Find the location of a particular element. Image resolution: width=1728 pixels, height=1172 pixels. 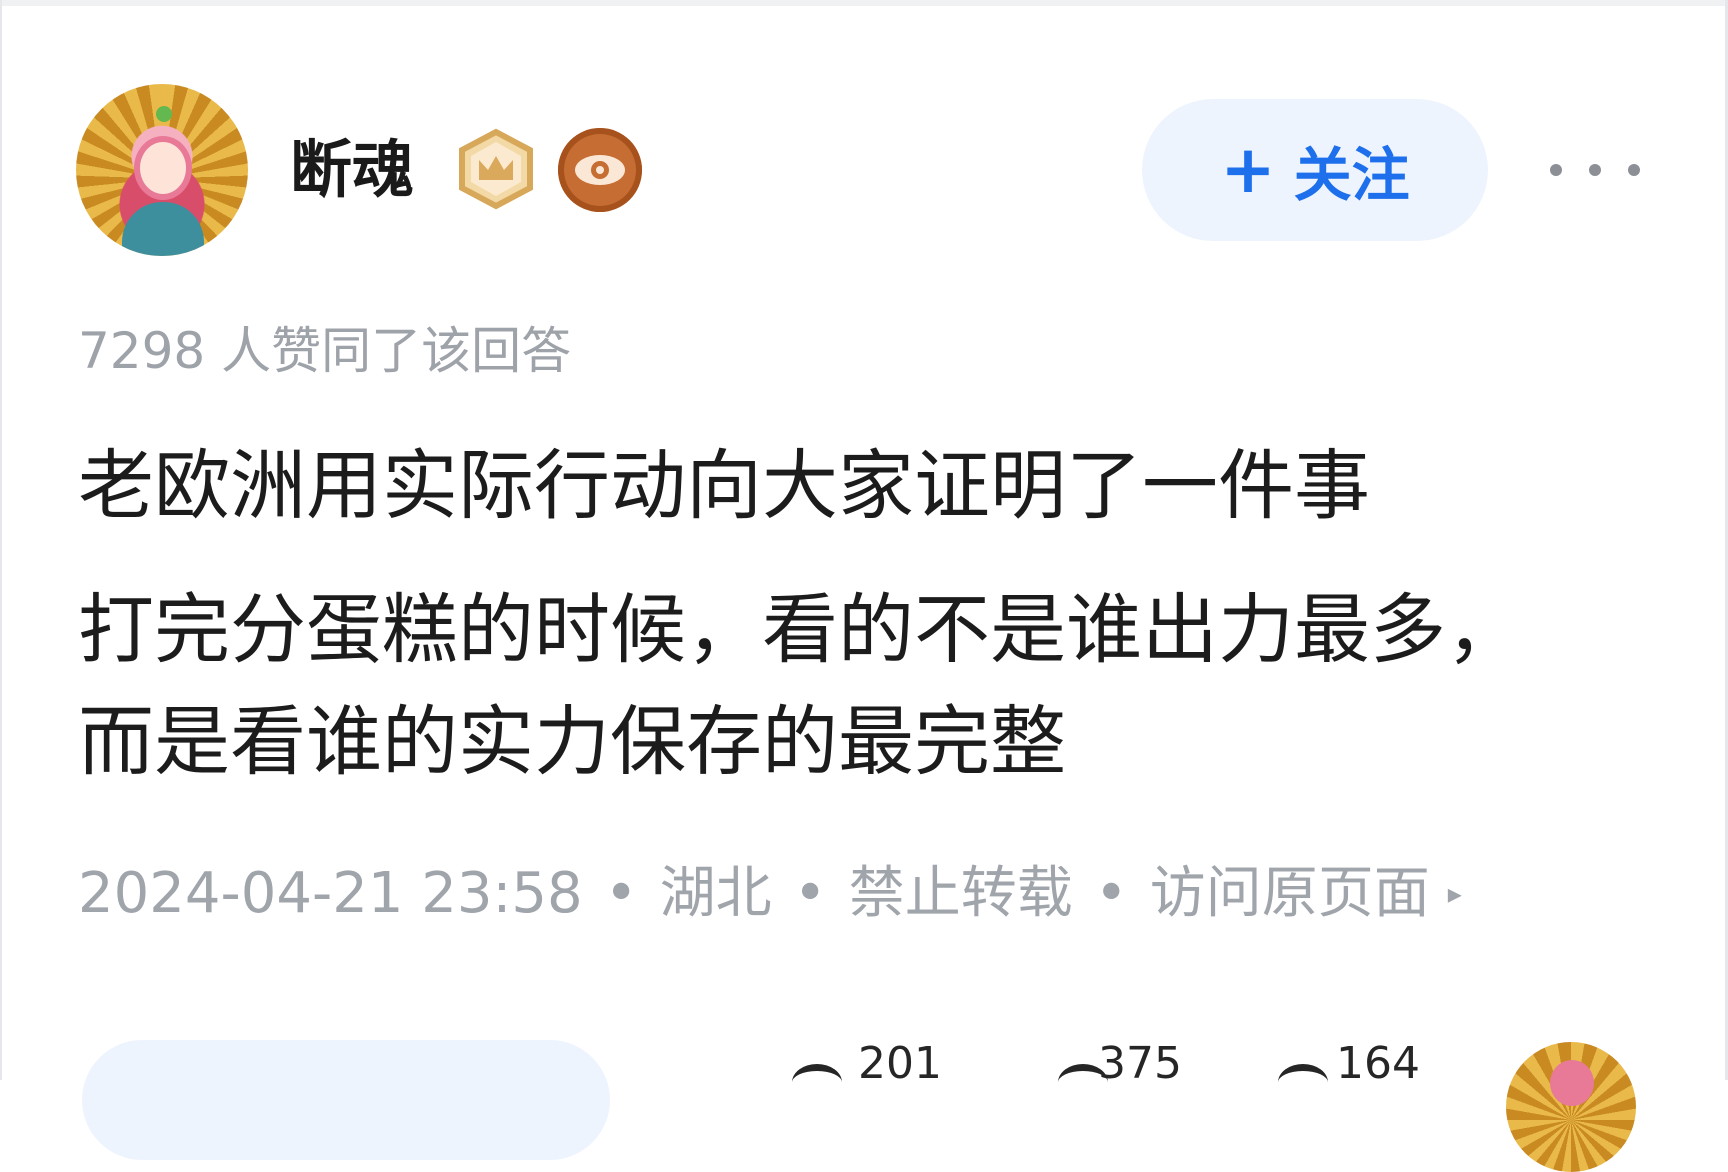

crown-badge-icon is located at coordinates (496, 169).